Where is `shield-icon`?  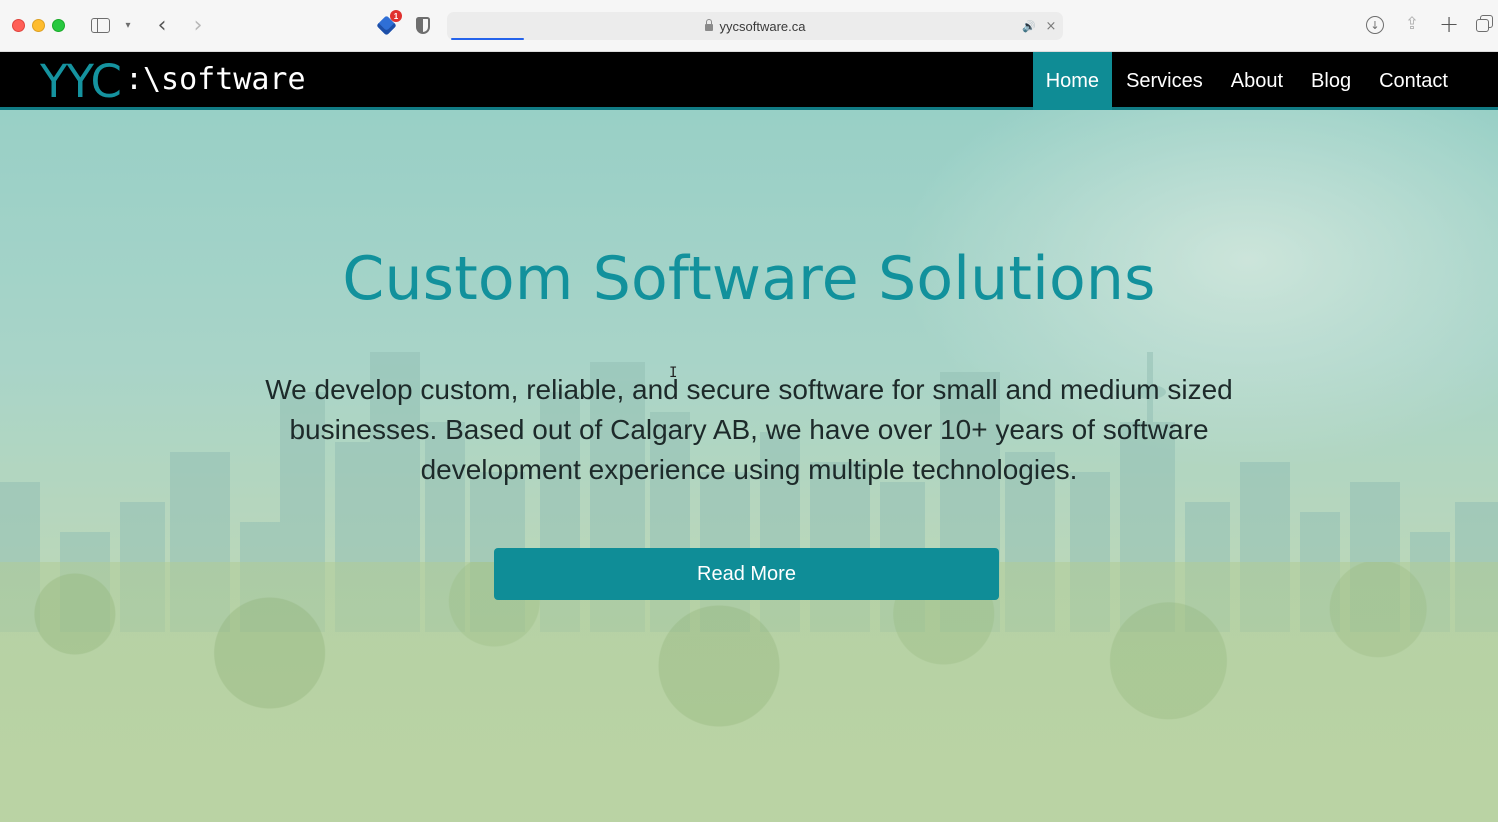 shield-icon is located at coordinates (423, 25).